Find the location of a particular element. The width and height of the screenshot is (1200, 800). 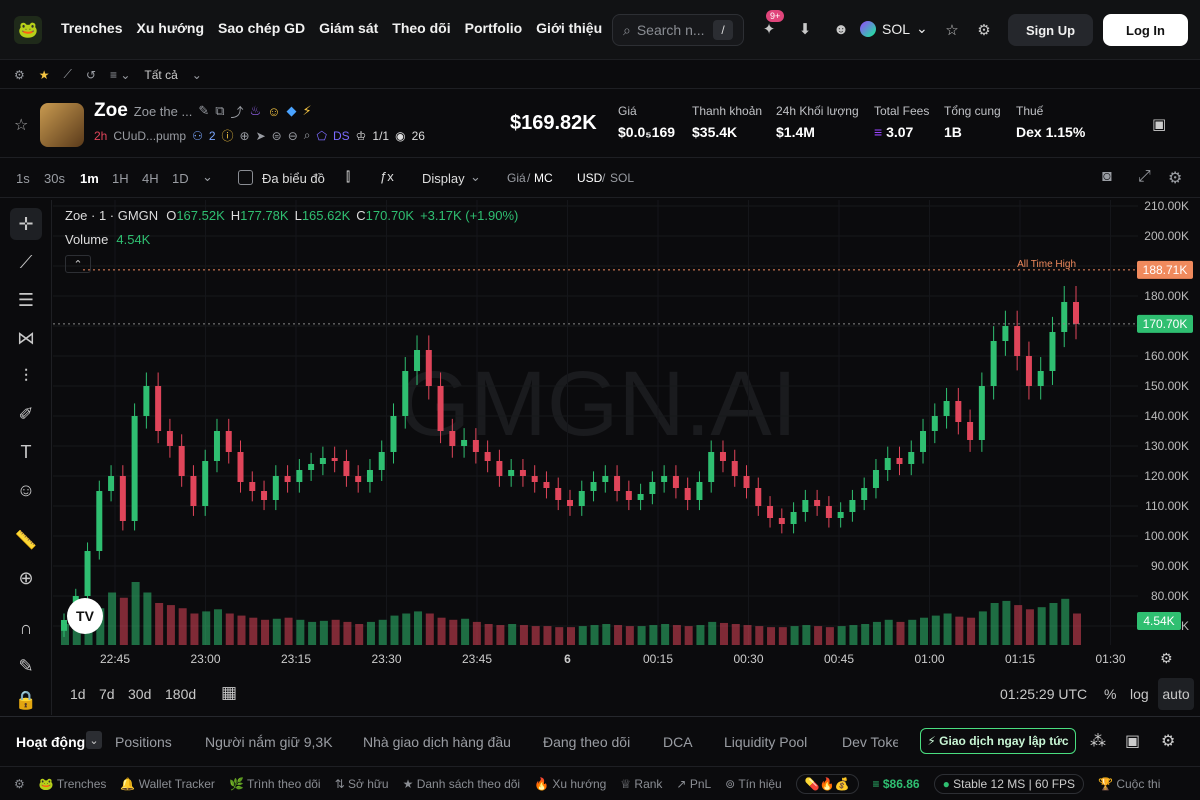

interval-1m: 1m is located at coordinates (89, 178).